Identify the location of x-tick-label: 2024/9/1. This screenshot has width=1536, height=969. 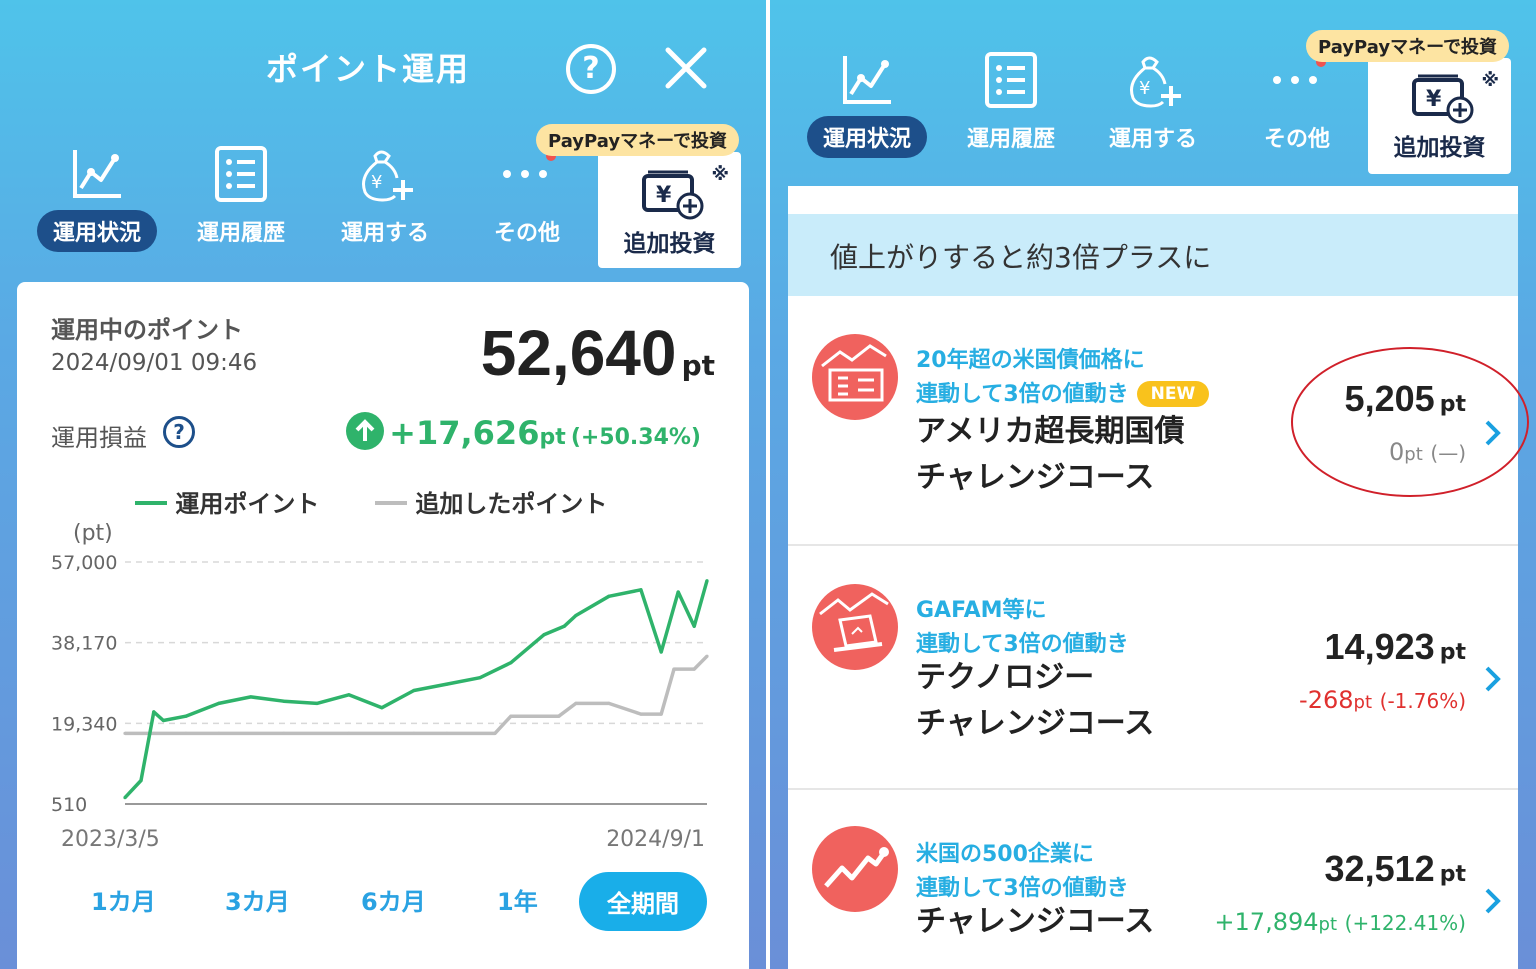
(655, 839).